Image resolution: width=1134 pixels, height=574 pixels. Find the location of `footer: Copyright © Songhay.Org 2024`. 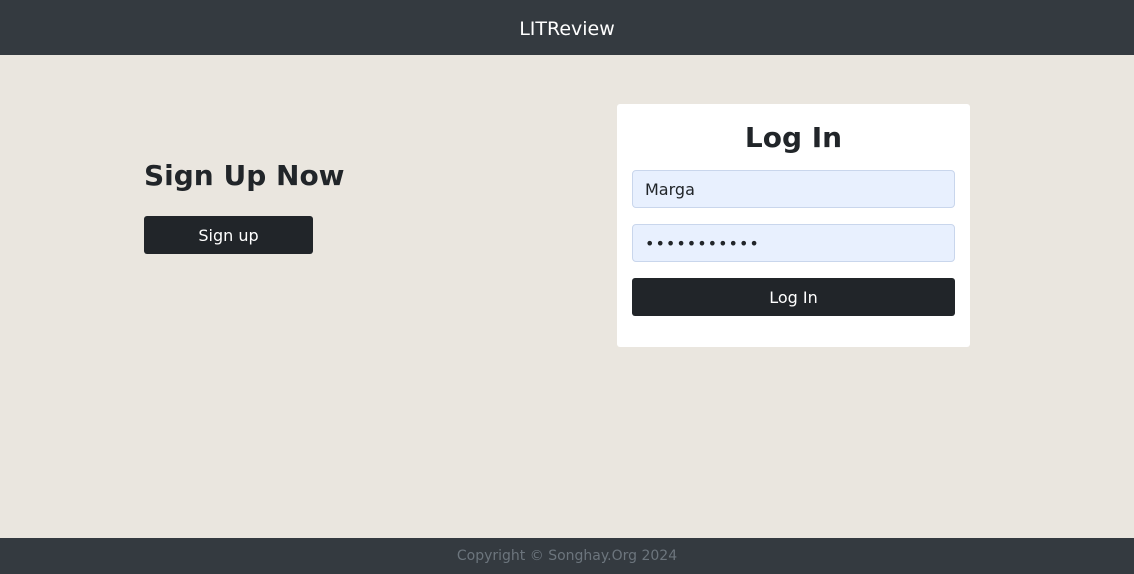

footer: Copyright © Songhay.Org 2024 is located at coordinates (567, 556).